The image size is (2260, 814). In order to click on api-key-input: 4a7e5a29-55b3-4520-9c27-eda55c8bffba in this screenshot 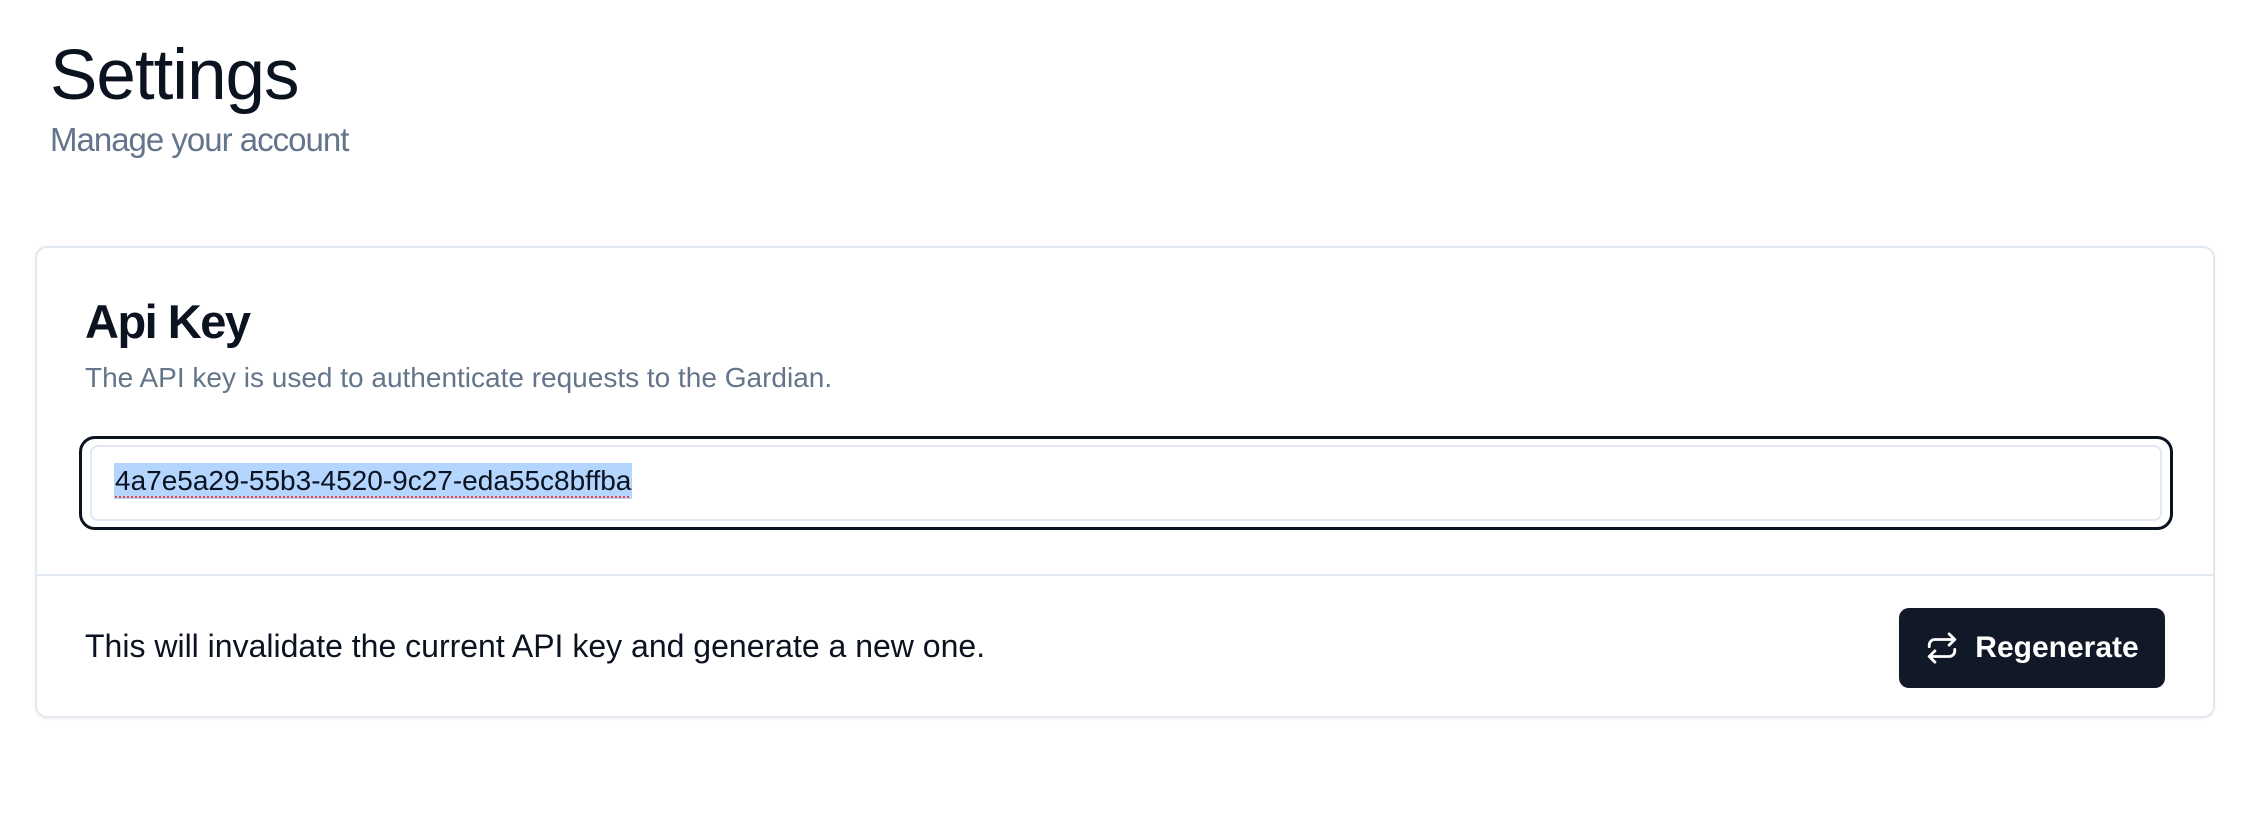, I will do `click(1126, 483)`.